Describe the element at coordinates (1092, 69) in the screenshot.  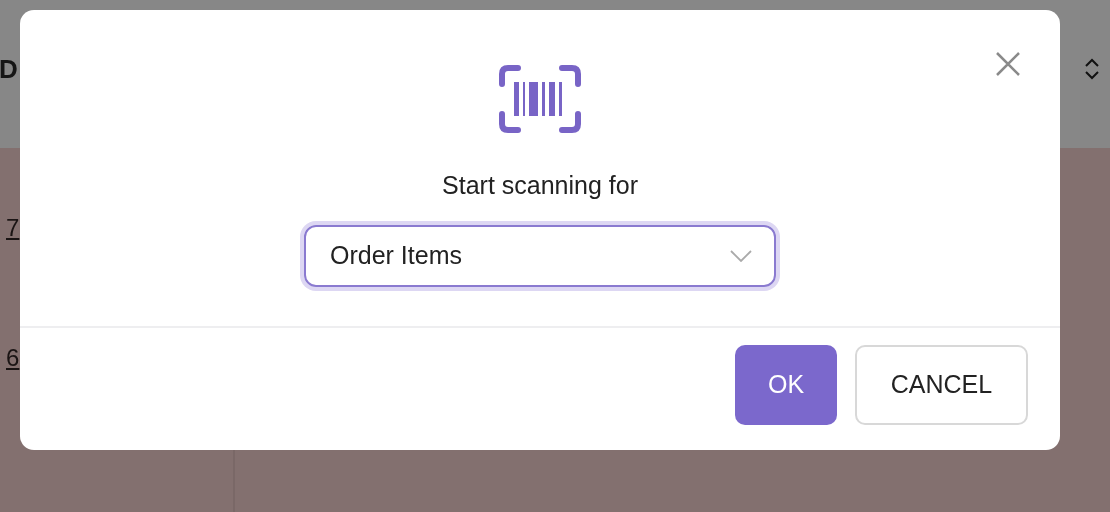
I see `sort-icon` at that location.